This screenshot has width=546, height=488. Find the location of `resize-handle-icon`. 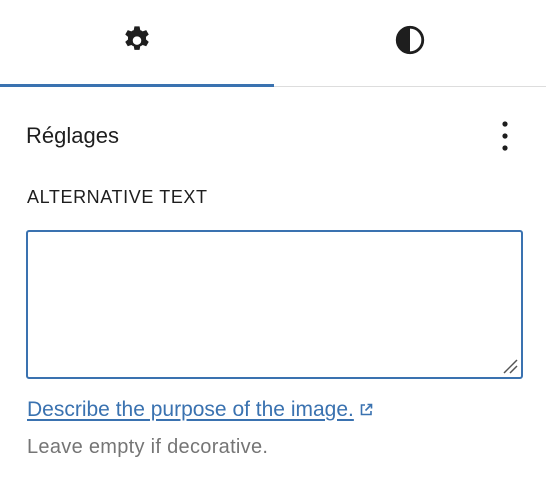

resize-handle-icon is located at coordinates (509, 365).